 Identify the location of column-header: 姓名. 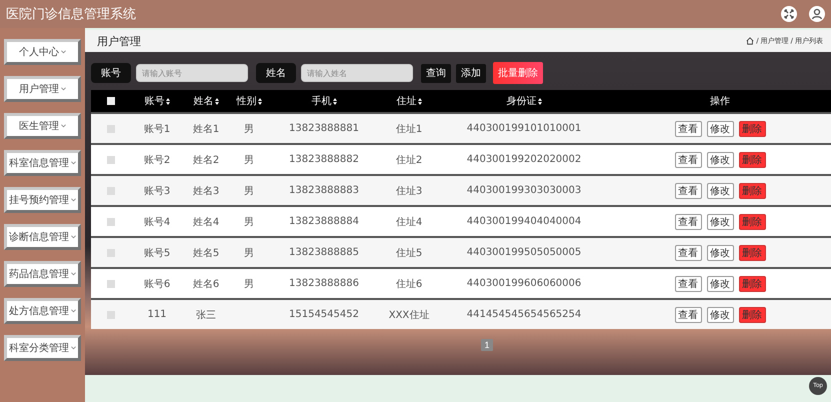
(204, 101).